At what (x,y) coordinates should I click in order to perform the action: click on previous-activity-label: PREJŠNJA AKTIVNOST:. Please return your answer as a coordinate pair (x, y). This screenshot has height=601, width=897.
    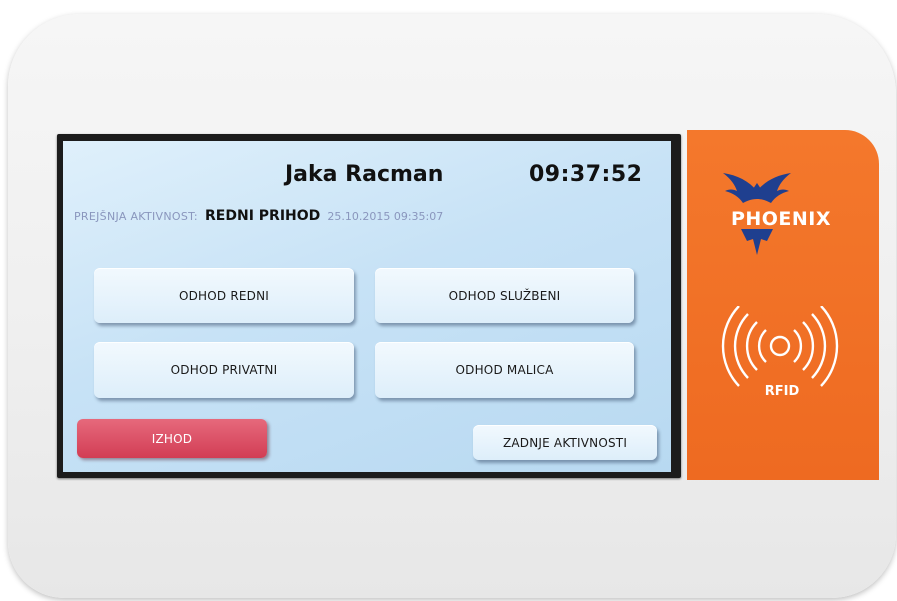
    Looking at the image, I should click on (136, 216).